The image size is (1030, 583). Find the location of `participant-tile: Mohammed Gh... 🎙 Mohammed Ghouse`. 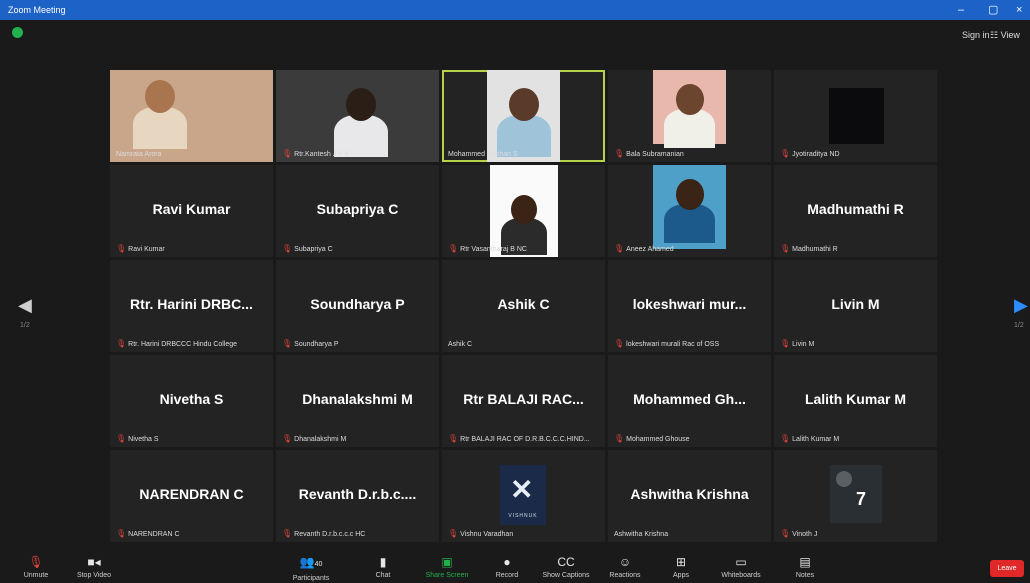

participant-tile: Mohammed Gh... 🎙 Mohammed Ghouse is located at coordinates (689, 401).